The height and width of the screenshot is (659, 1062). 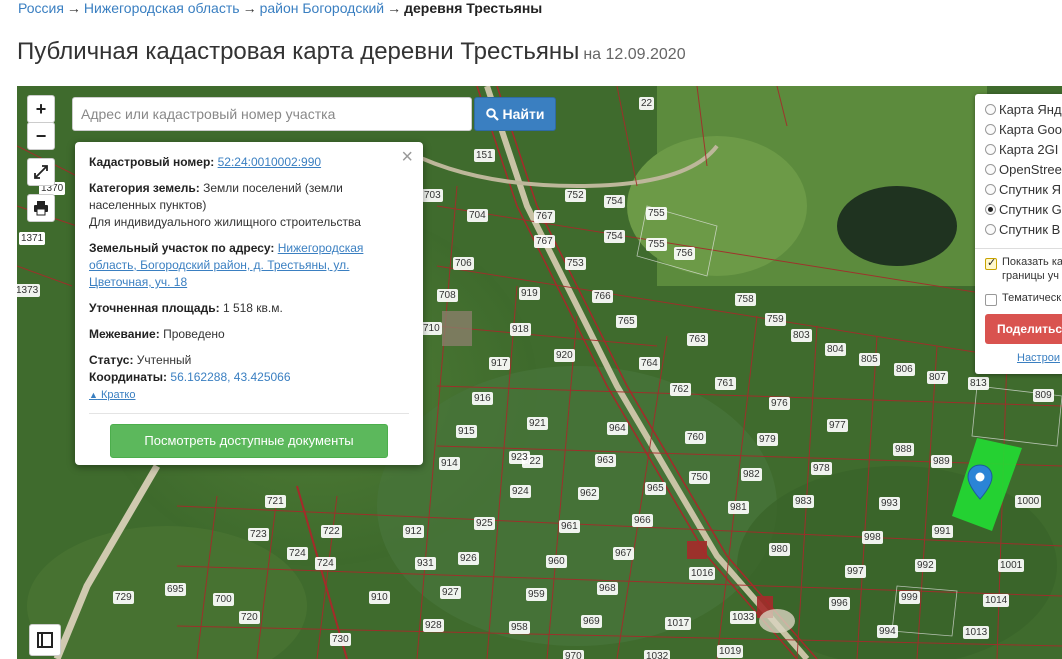 What do you see at coordinates (425, 563) in the screenshot?
I see `parcel-number-label: 931` at bounding box center [425, 563].